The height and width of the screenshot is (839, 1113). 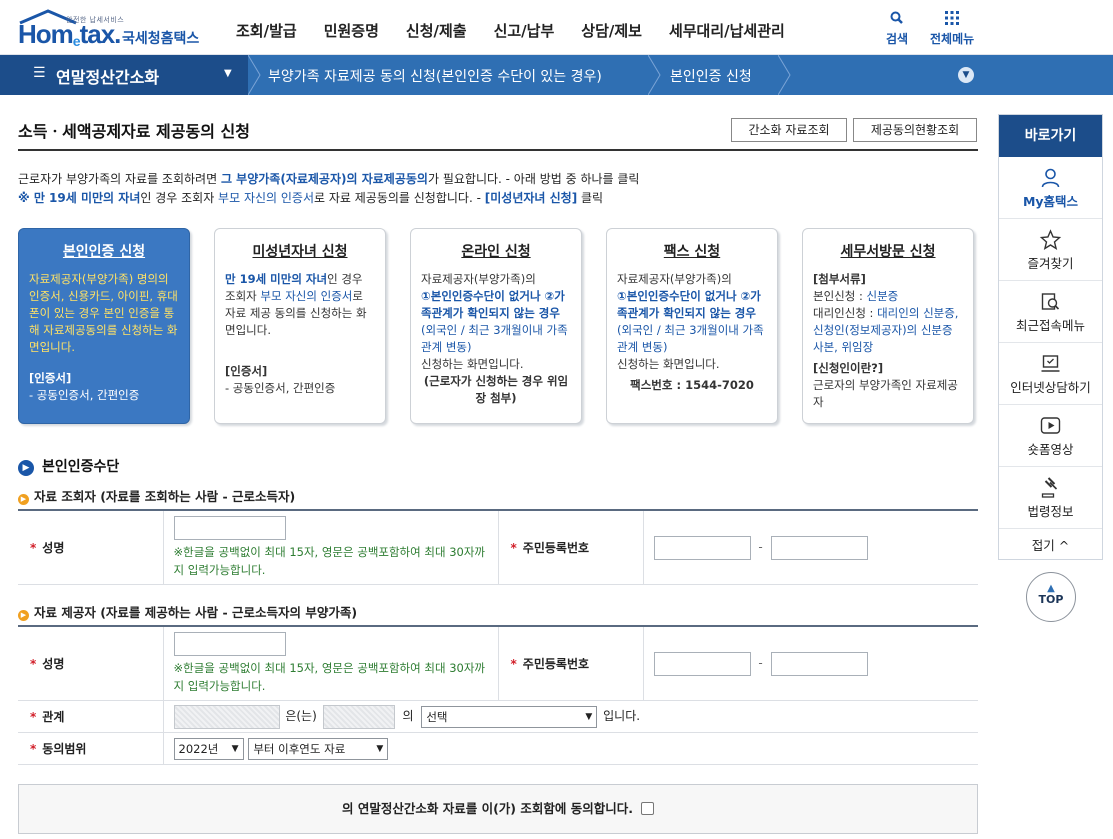 What do you see at coordinates (915, 130) in the screenshot?
I see `consent-status-button: 제공동의현황조회` at bounding box center [915, 130].